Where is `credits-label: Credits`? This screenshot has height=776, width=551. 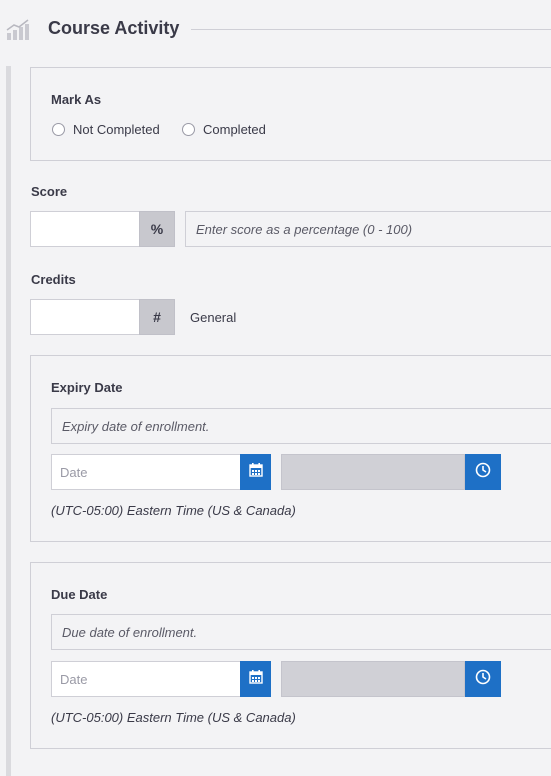
credits-label: Credits is located at coordinates (53, 279).